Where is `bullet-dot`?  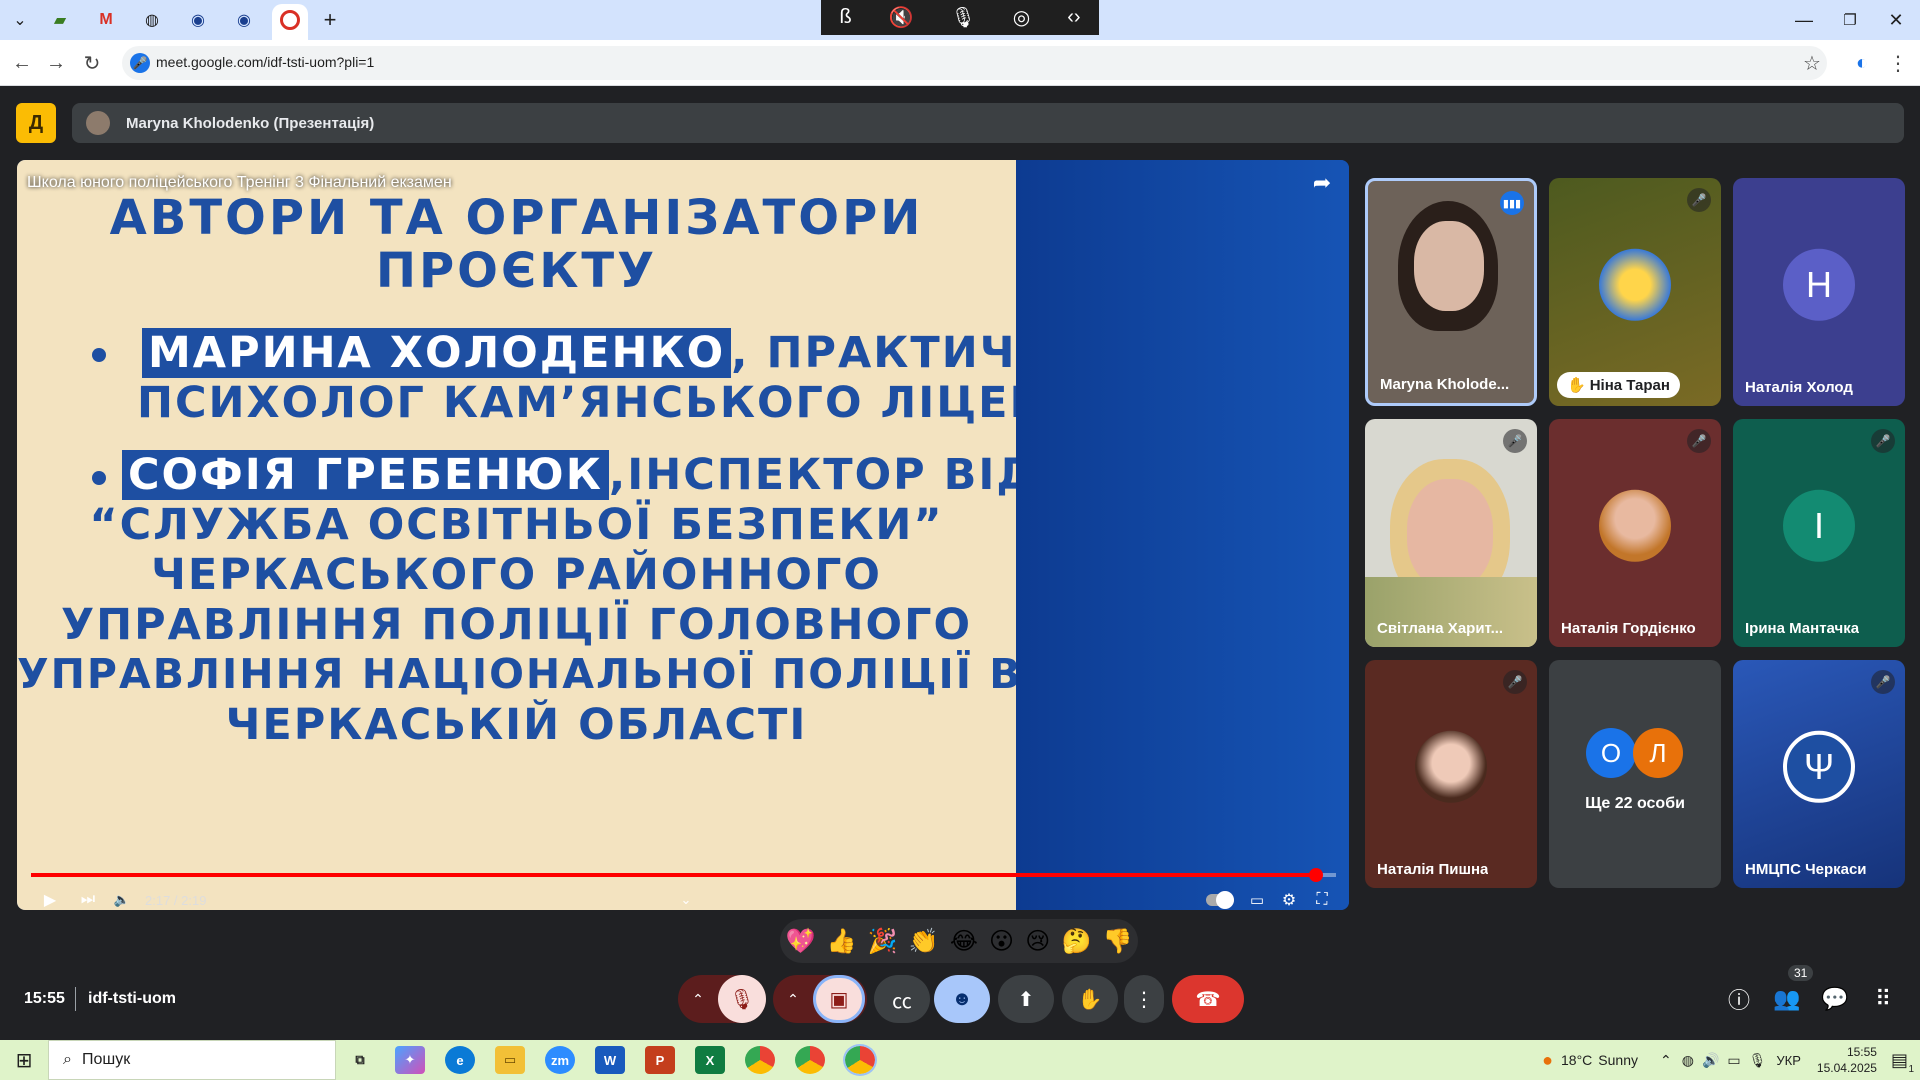
bullet-dot is located at coordinates (99, 355).